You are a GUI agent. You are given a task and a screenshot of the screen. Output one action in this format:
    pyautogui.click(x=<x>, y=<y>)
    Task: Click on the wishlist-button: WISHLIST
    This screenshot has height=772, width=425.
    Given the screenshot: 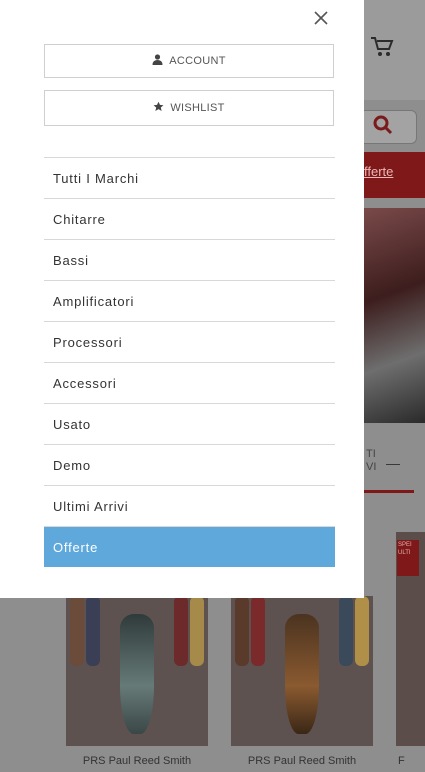 What is the action you would take?
    pyautogui.click(x=189, y=108)
    